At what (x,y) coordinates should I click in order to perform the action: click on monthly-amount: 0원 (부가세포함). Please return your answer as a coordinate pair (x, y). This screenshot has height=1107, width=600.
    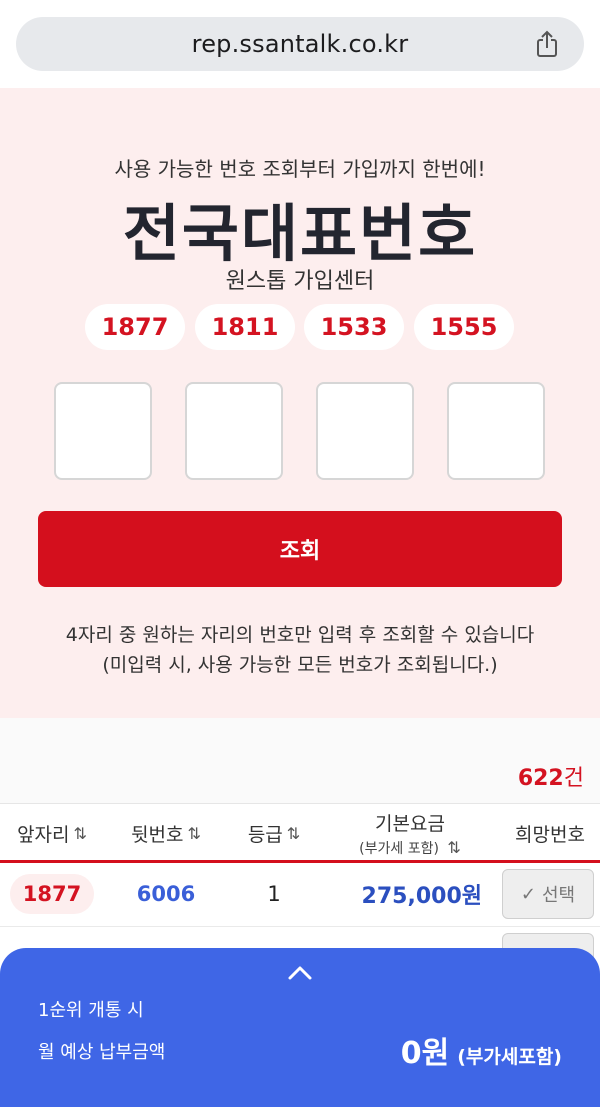
    Looking at the image, I should click on (481, 1050).